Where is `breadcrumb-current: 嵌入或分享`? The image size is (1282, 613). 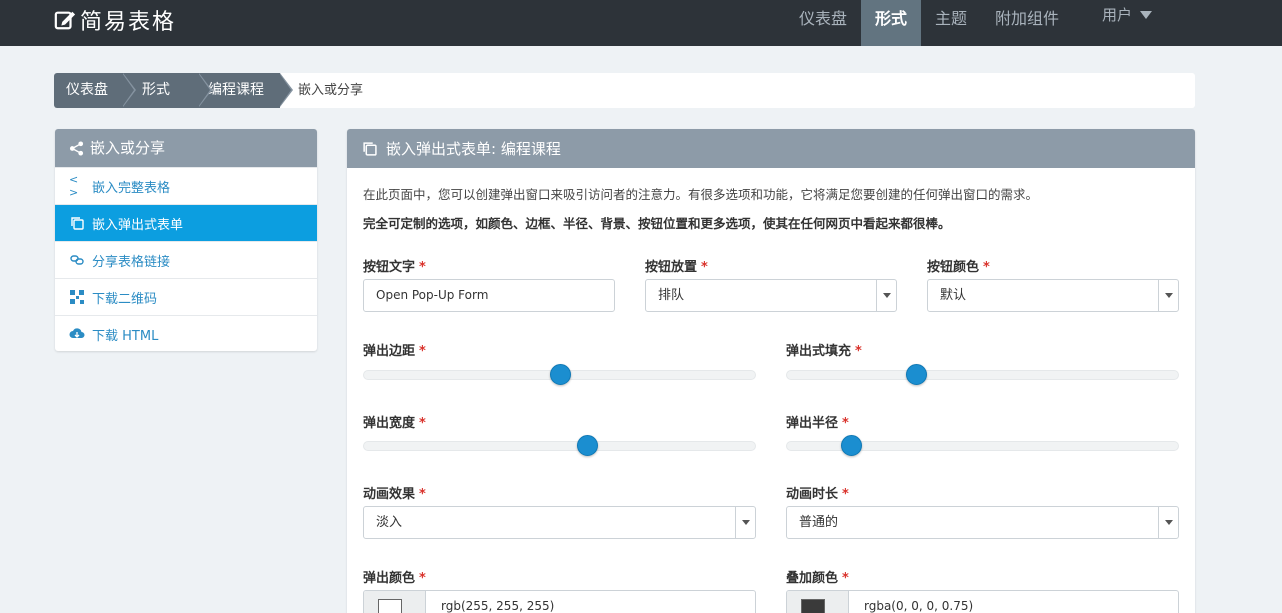 breadcrumb-current: 嵌入或分享 is located at coordinates (331, 90).